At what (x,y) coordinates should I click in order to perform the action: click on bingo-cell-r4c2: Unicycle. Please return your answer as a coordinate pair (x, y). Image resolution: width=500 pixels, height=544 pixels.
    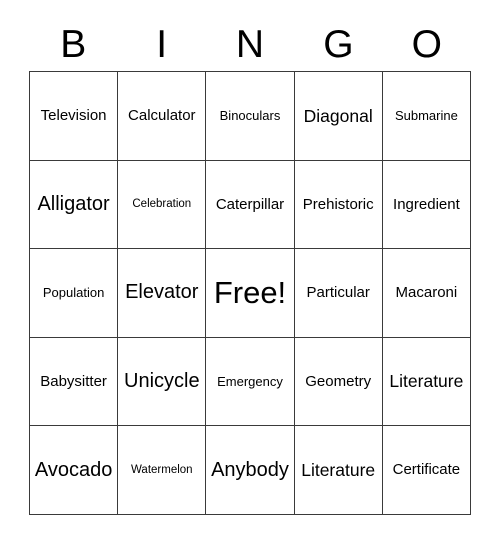
    Looking at the image, I should click on (162, 382).